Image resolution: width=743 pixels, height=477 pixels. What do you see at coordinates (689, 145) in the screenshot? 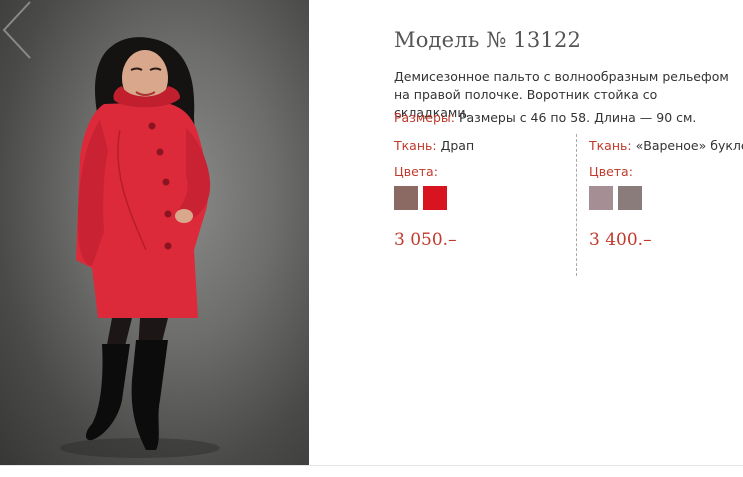
I see `fabric-value: «Вареное» букле` at bounding box center [689, 145].